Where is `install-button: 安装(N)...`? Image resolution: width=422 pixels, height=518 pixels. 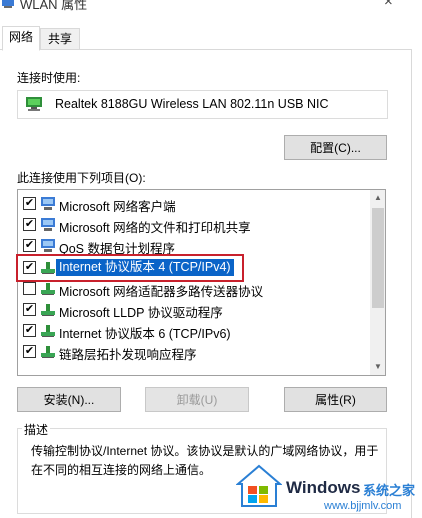
install-button: 安装(N)... is located at coordinates (69, 399).